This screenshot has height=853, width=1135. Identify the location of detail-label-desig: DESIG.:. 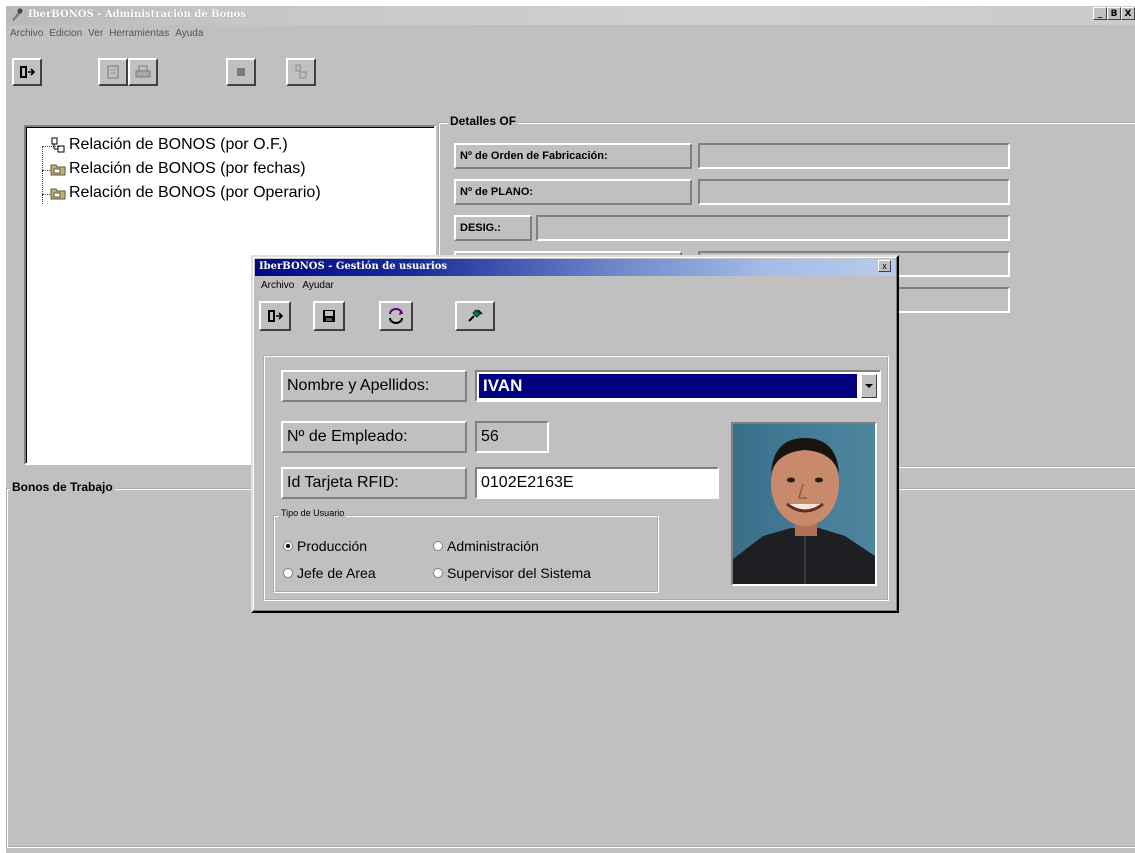
(493, 228).